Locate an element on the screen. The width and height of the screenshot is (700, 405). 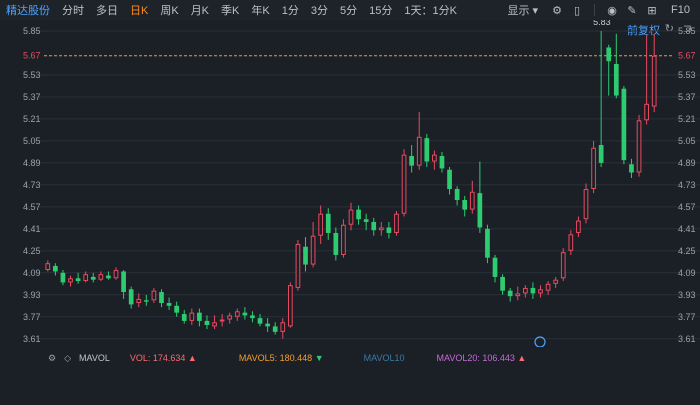
y-tick-label-right: 3.61 is located at coordinates (687, 339).